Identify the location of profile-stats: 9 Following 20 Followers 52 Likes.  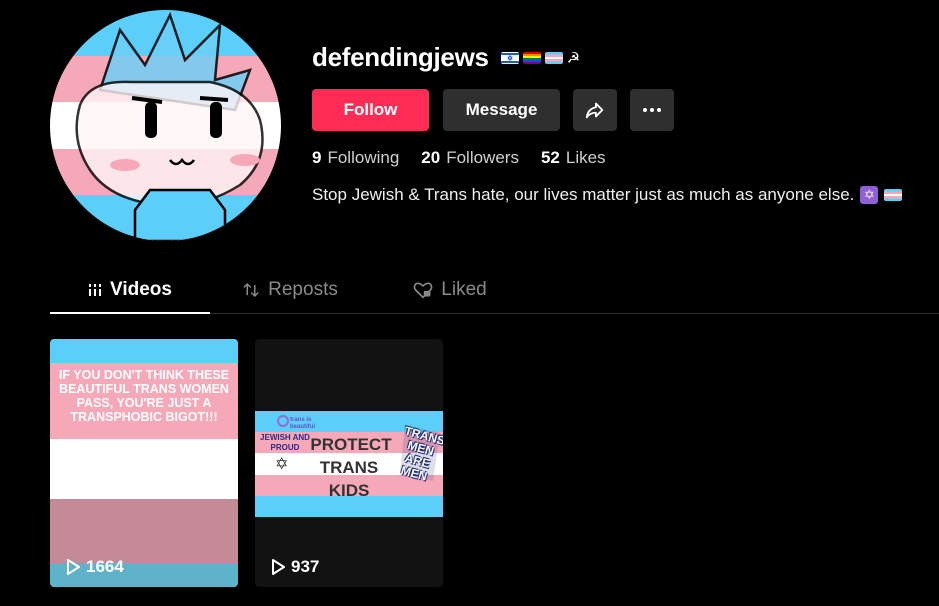
(459, 158).